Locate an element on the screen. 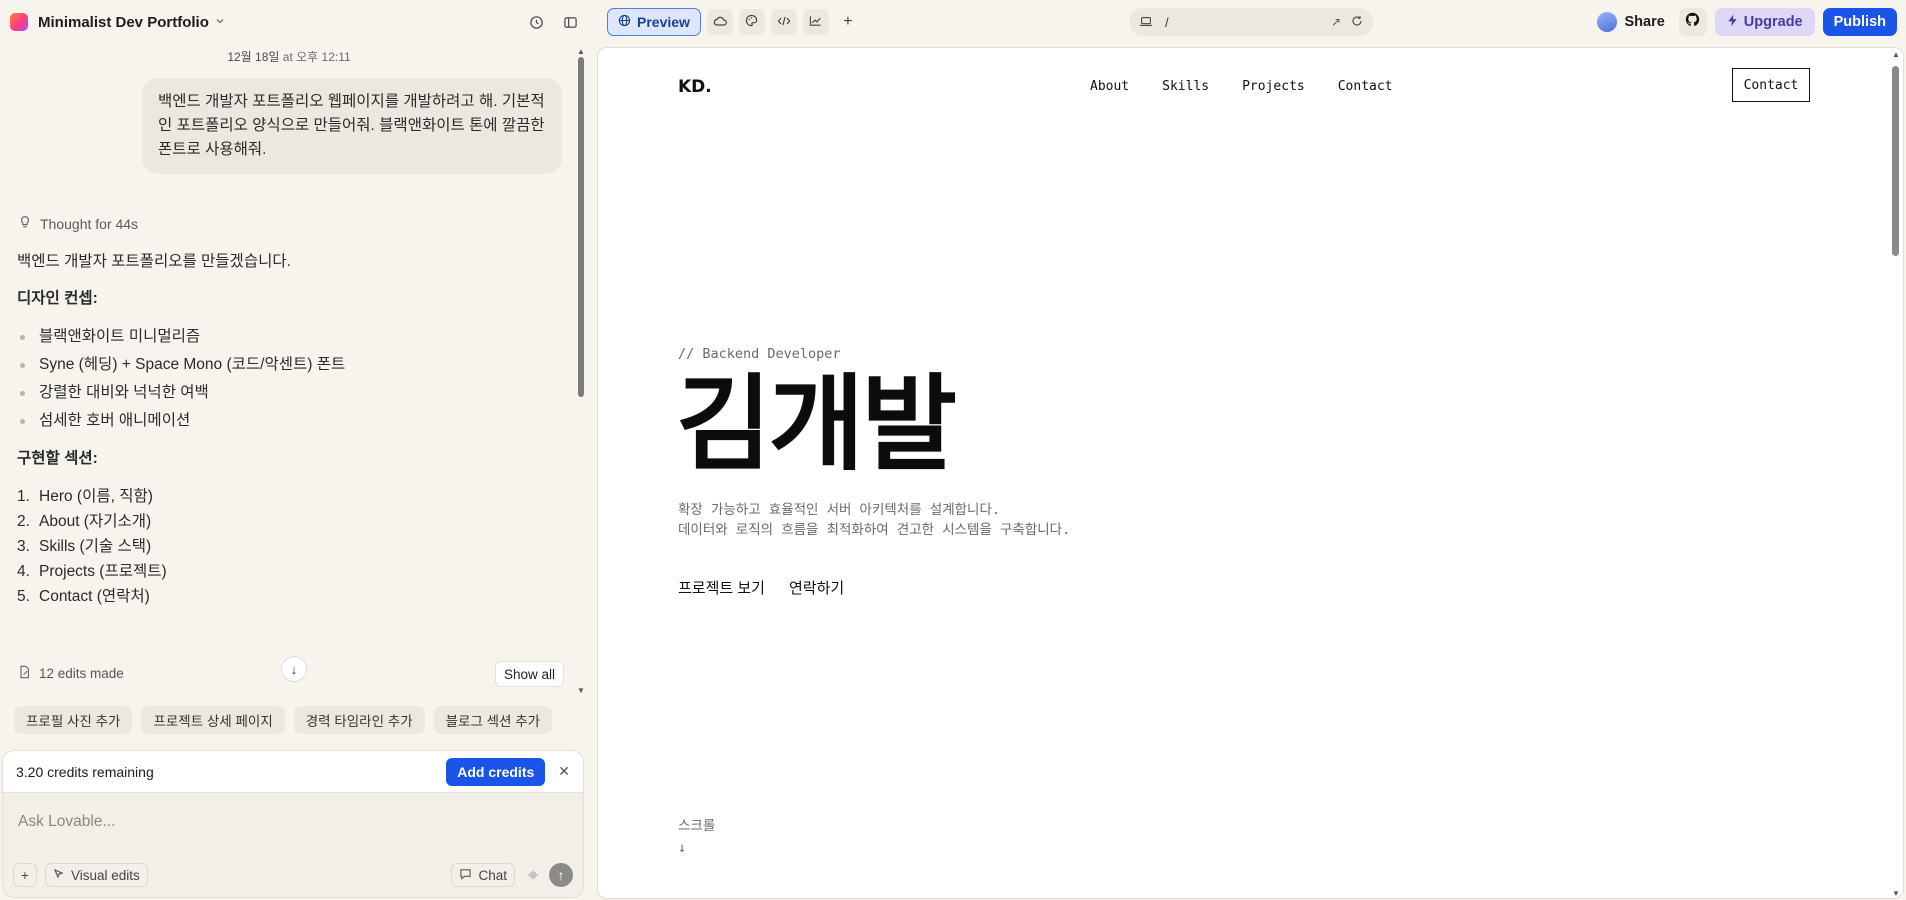 This screenshot has width=1906, height=900. share-button: Share is located at coordinates (1630, 22).